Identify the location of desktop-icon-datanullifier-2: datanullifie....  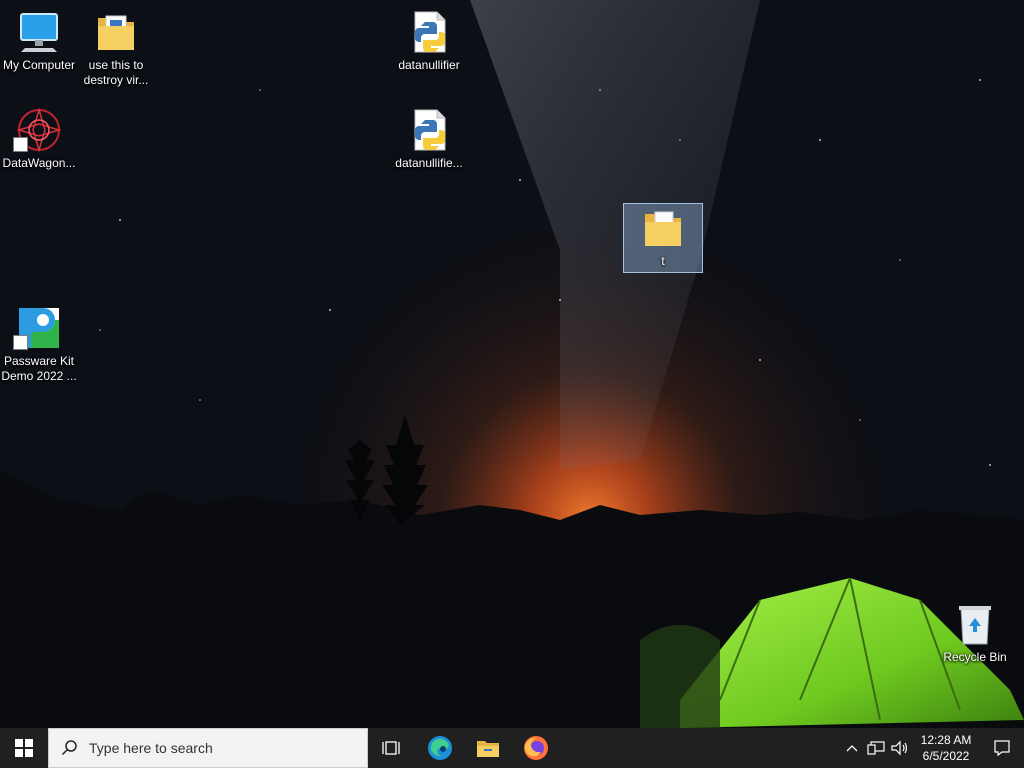
(429, 138).